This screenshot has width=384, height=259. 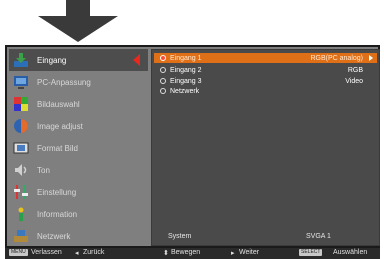 What do you see at coordinates (186, 252) in the screenshot?
I see `help-move: Bewegen` at bounding box center [186, 252].